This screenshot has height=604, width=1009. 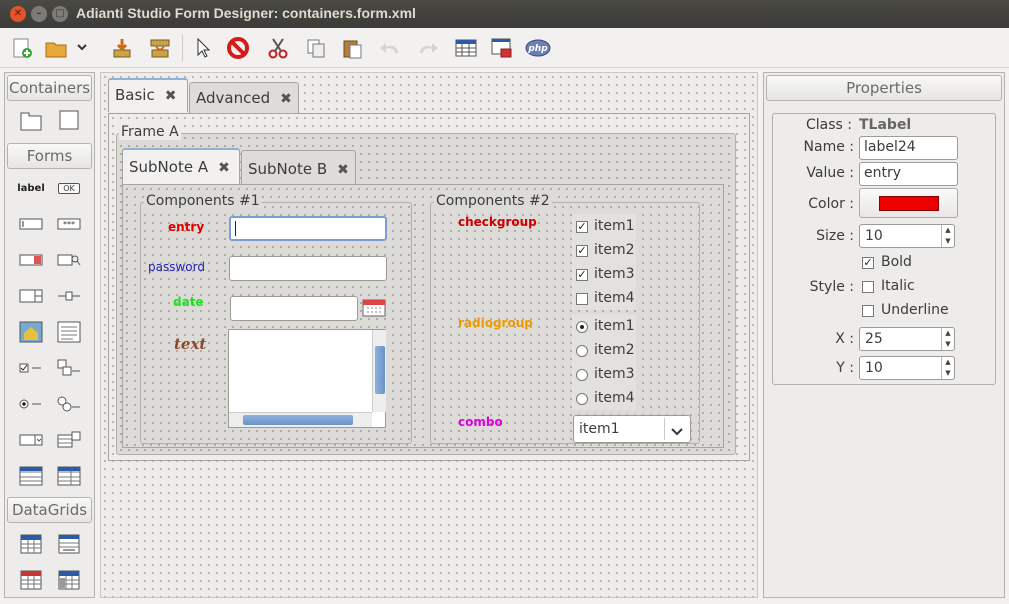 I want to click on checkgroup-item: item3, so click(x=614, y=274).